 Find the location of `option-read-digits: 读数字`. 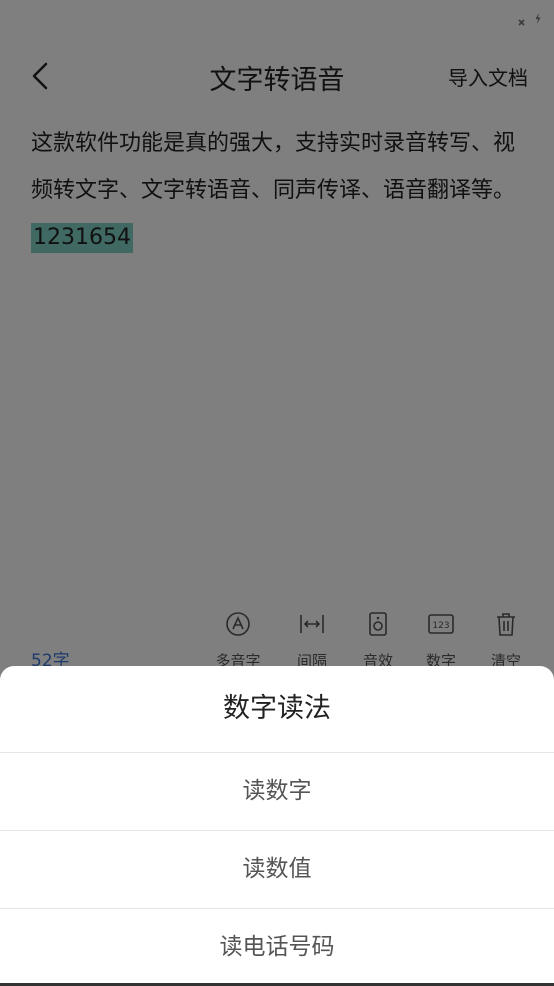

option-read-digits: 读数字 is located at coordinates (277, 792).